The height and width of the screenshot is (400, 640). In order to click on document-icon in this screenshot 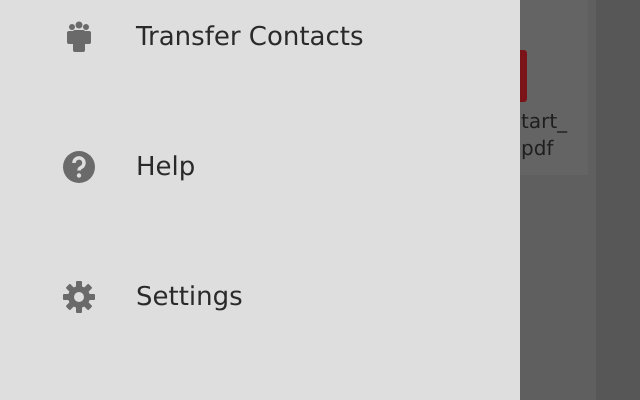, I will do `click(523, 76)`.